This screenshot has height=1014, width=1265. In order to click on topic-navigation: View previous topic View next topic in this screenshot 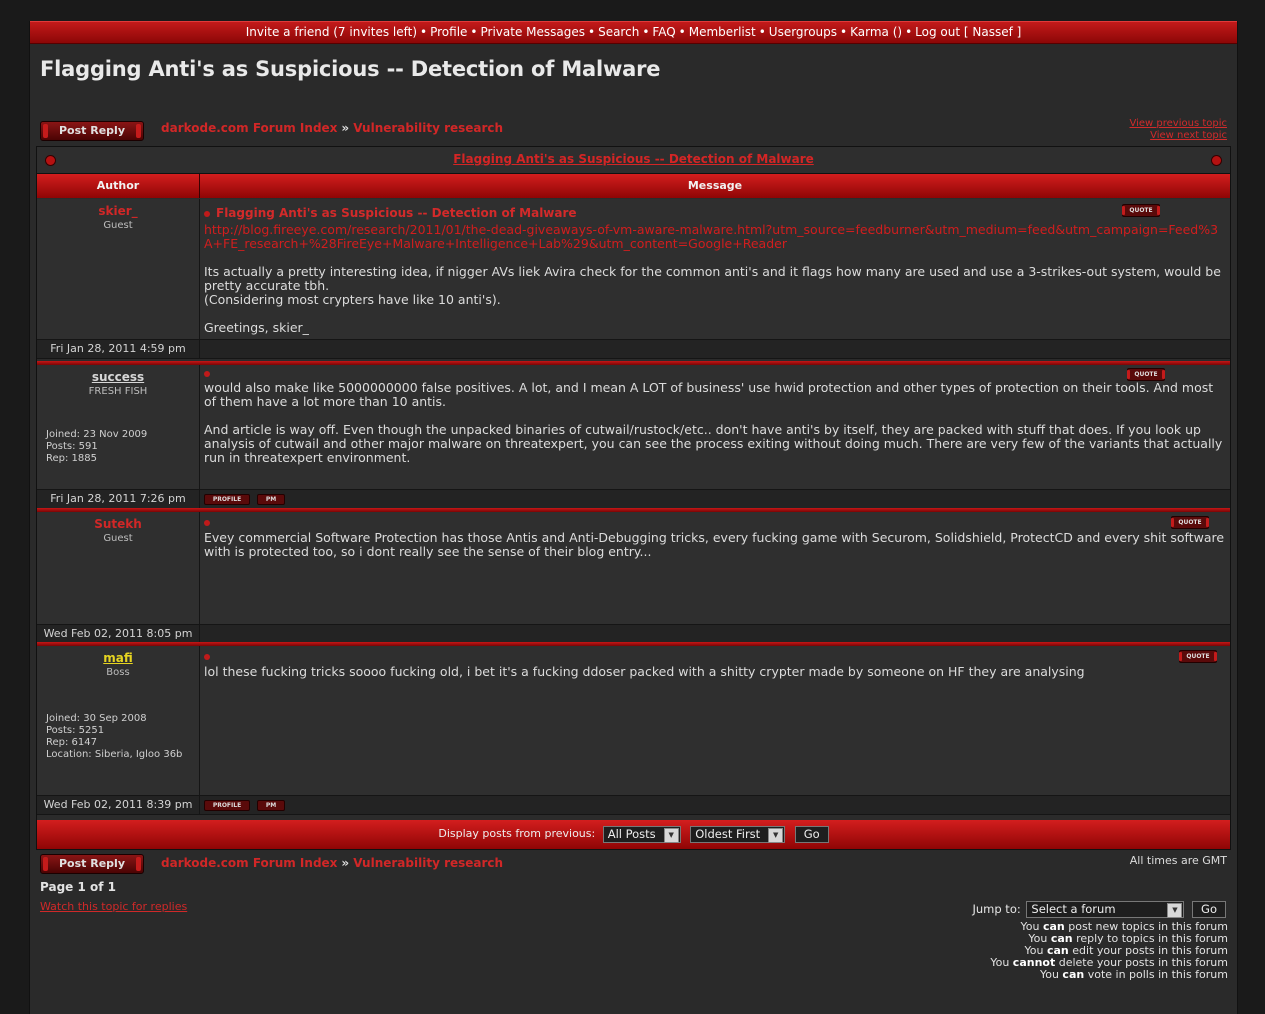, I will do `click(1178, 130)`.